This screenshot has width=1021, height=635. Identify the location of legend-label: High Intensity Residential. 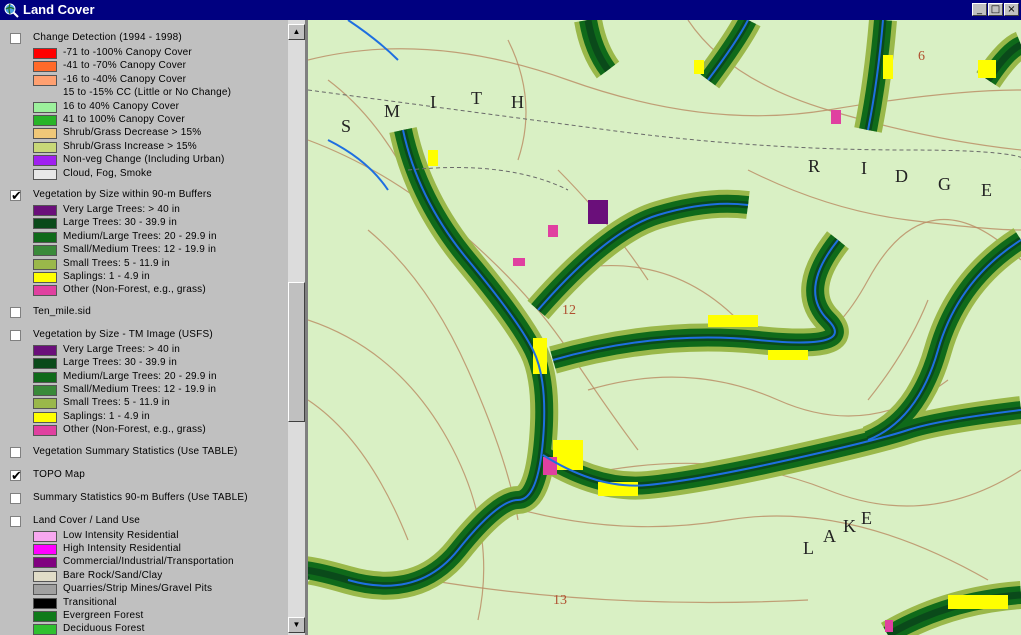
(122, 548).